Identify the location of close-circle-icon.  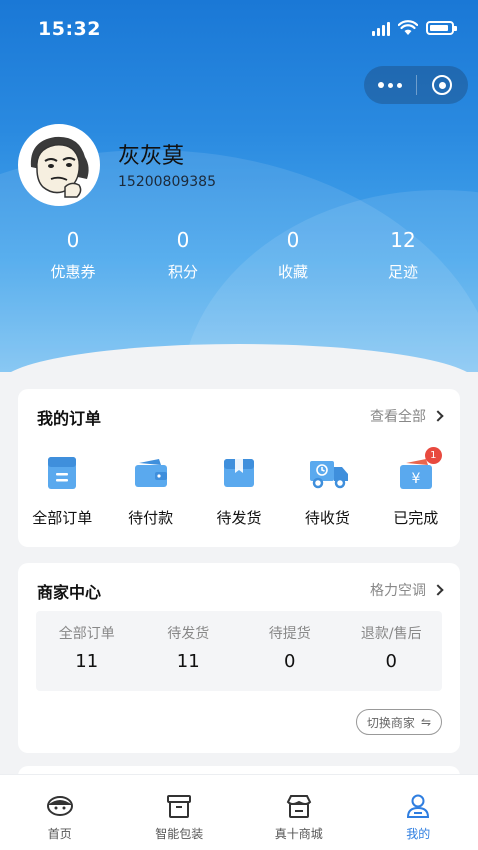
(442, 85).